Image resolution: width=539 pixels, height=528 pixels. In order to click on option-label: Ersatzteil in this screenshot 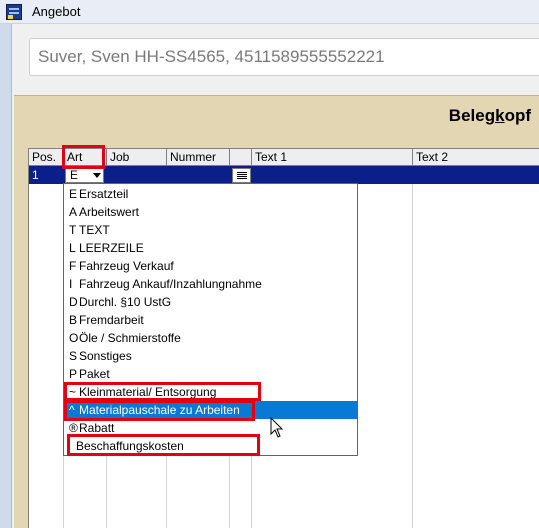, I will do `click(104, 194)`.